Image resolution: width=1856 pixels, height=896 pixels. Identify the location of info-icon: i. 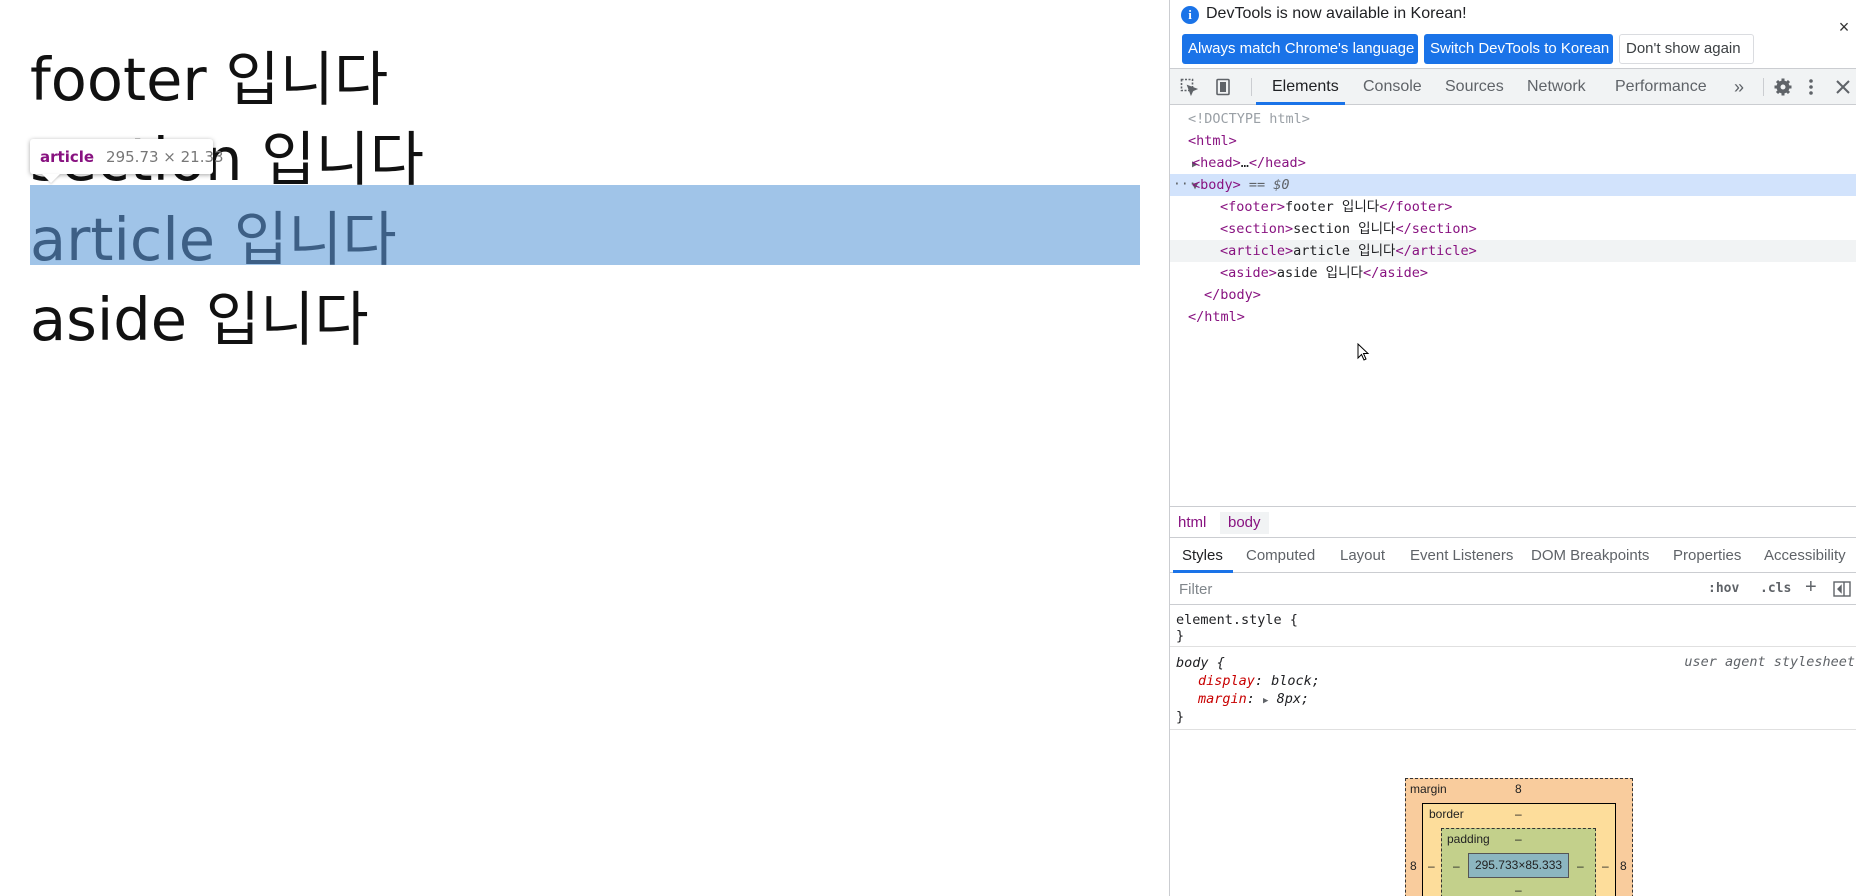
(1190, 15).